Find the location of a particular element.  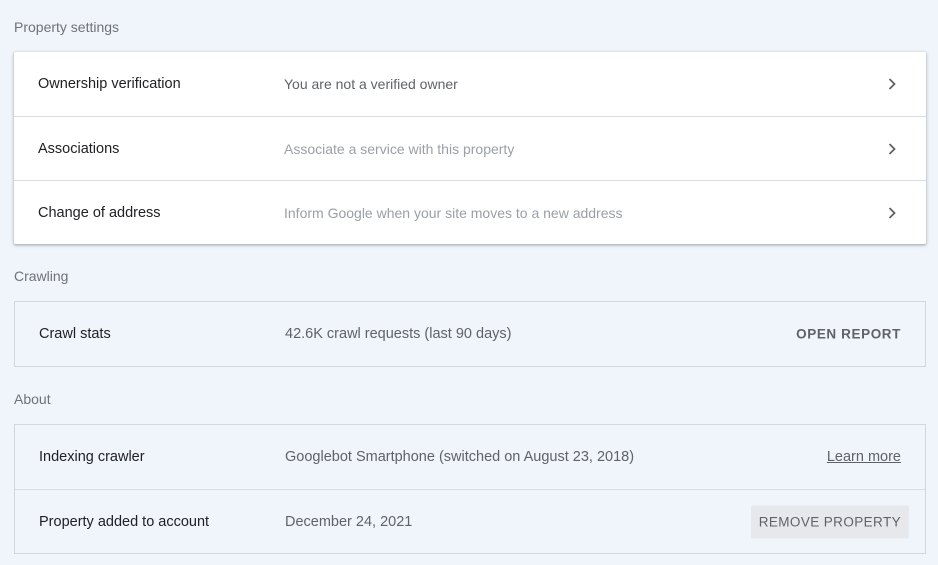

remove-property-button: REMOVE PROPERTY is located at coordinates (829, 521).